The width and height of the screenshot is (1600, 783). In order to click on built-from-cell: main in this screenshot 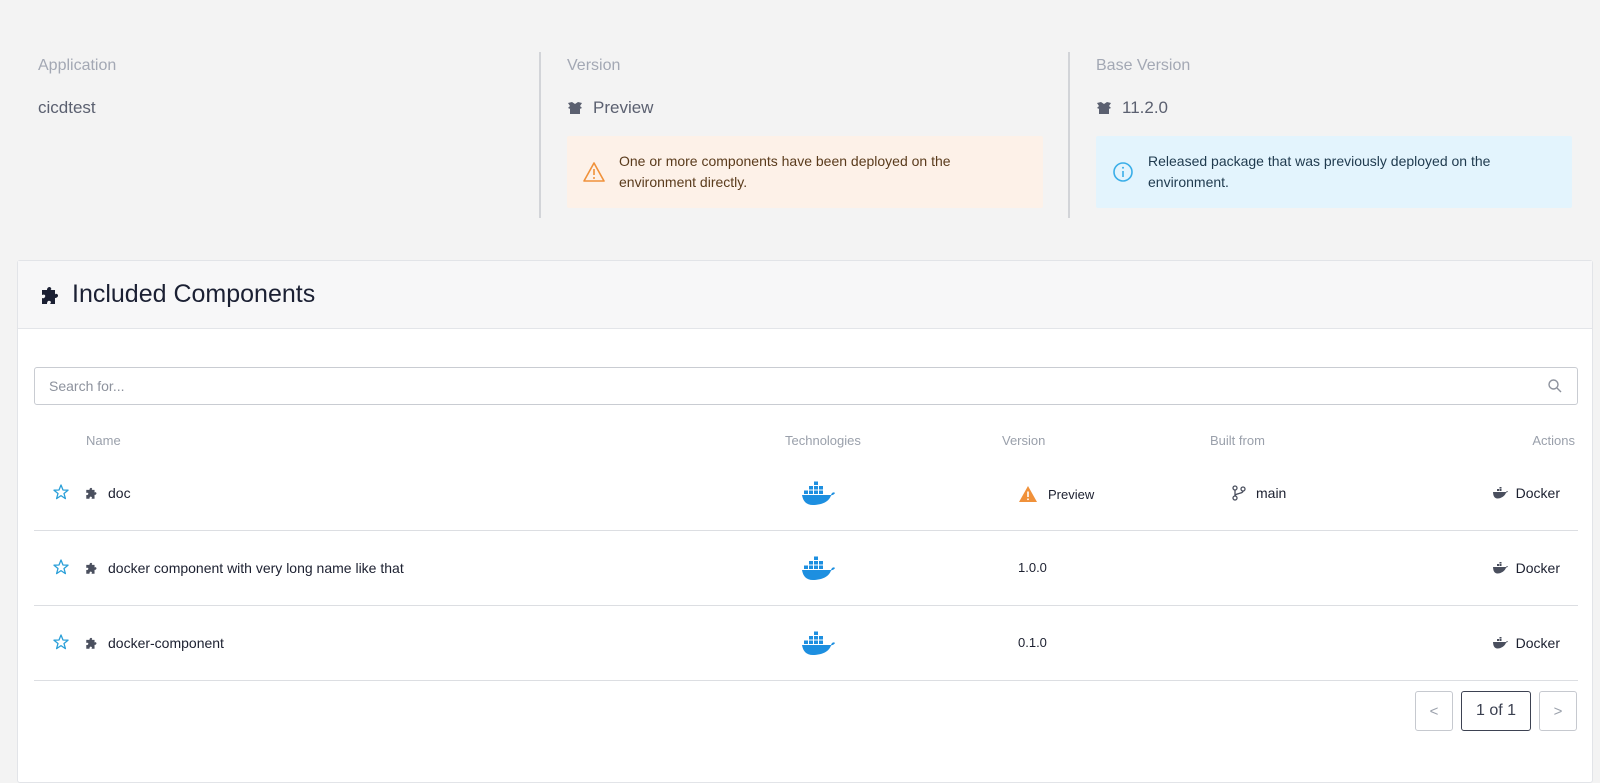, I will do `click(1259, 493)`.